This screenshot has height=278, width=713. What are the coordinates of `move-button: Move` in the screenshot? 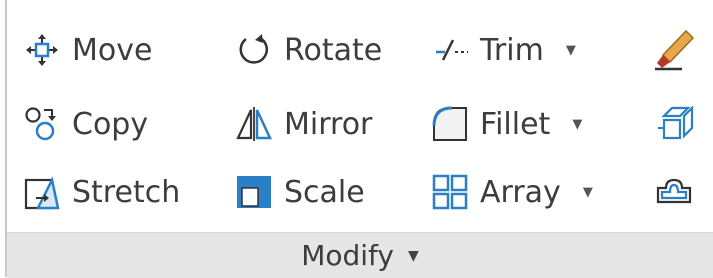 It's located at (86, 50).